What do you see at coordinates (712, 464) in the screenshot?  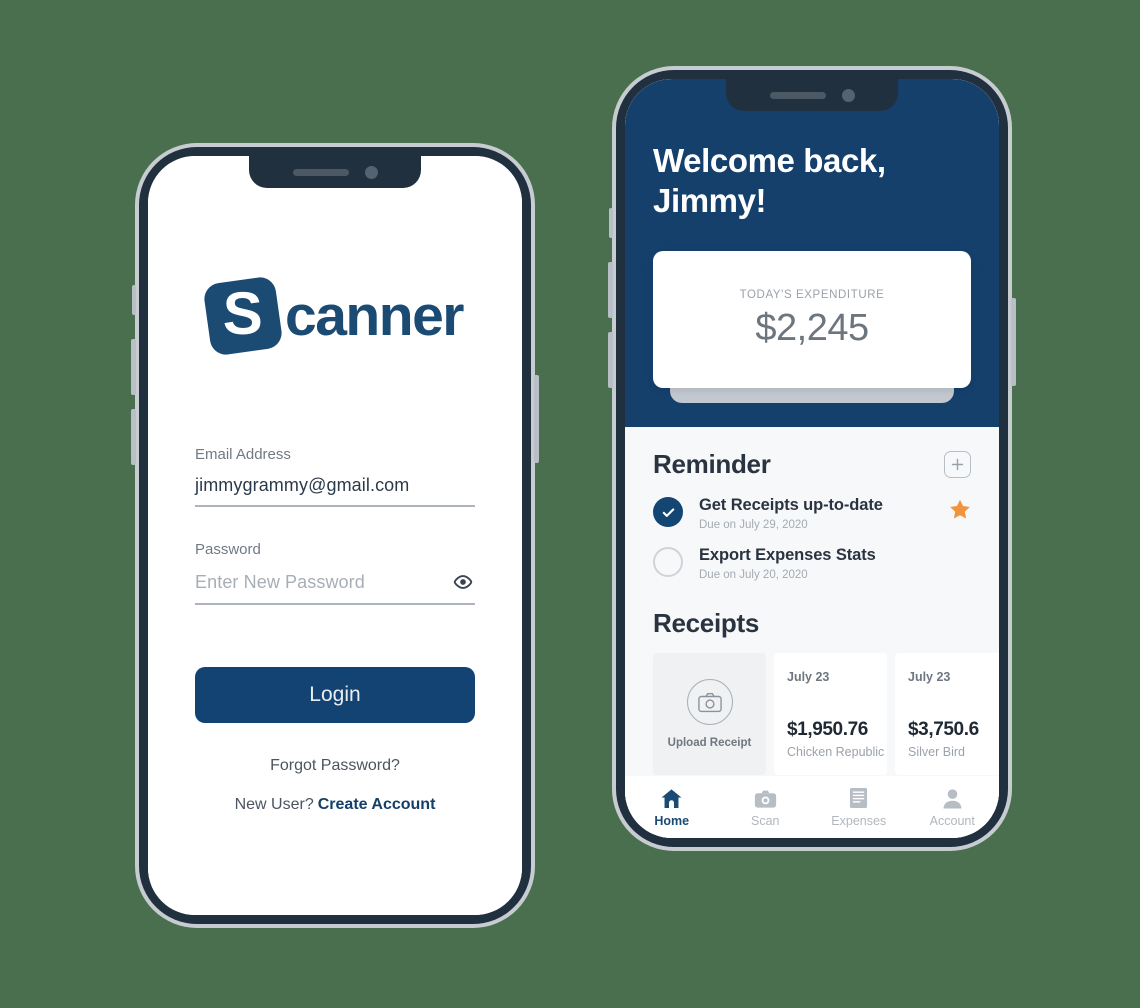 I see `reminder-title: Reminder` at bounding box center [712, 464].